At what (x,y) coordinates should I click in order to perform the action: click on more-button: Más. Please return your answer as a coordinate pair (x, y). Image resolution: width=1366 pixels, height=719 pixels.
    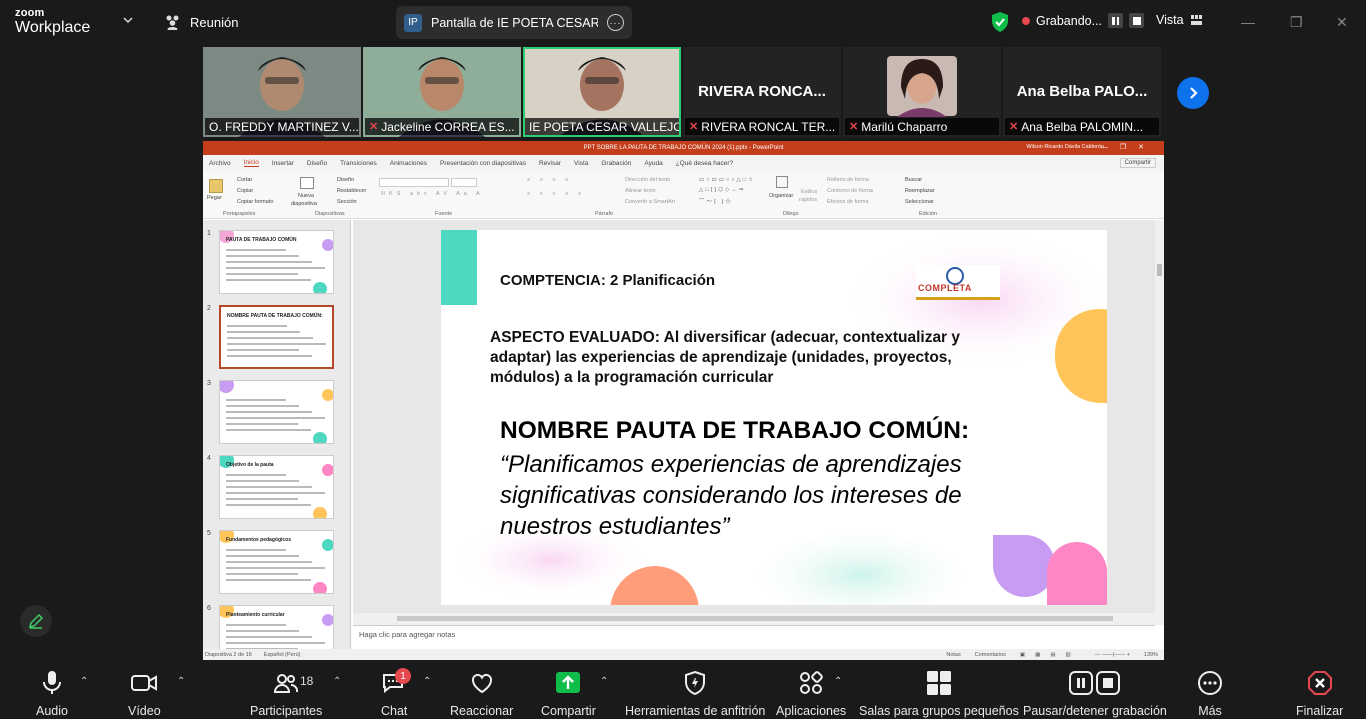
    Looking at the image, I should click on (1210, 694).